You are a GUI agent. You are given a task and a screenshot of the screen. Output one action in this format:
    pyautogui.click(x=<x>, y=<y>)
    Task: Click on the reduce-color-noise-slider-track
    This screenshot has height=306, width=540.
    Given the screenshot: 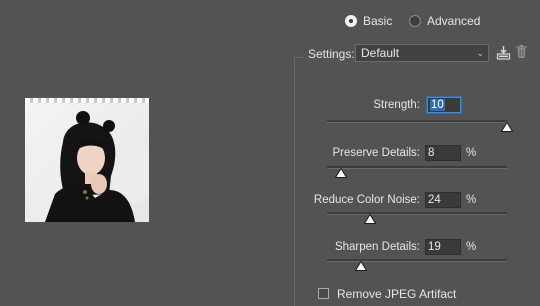 What is the action you would take?
    pyautogui.click(x=417, y=213)
    